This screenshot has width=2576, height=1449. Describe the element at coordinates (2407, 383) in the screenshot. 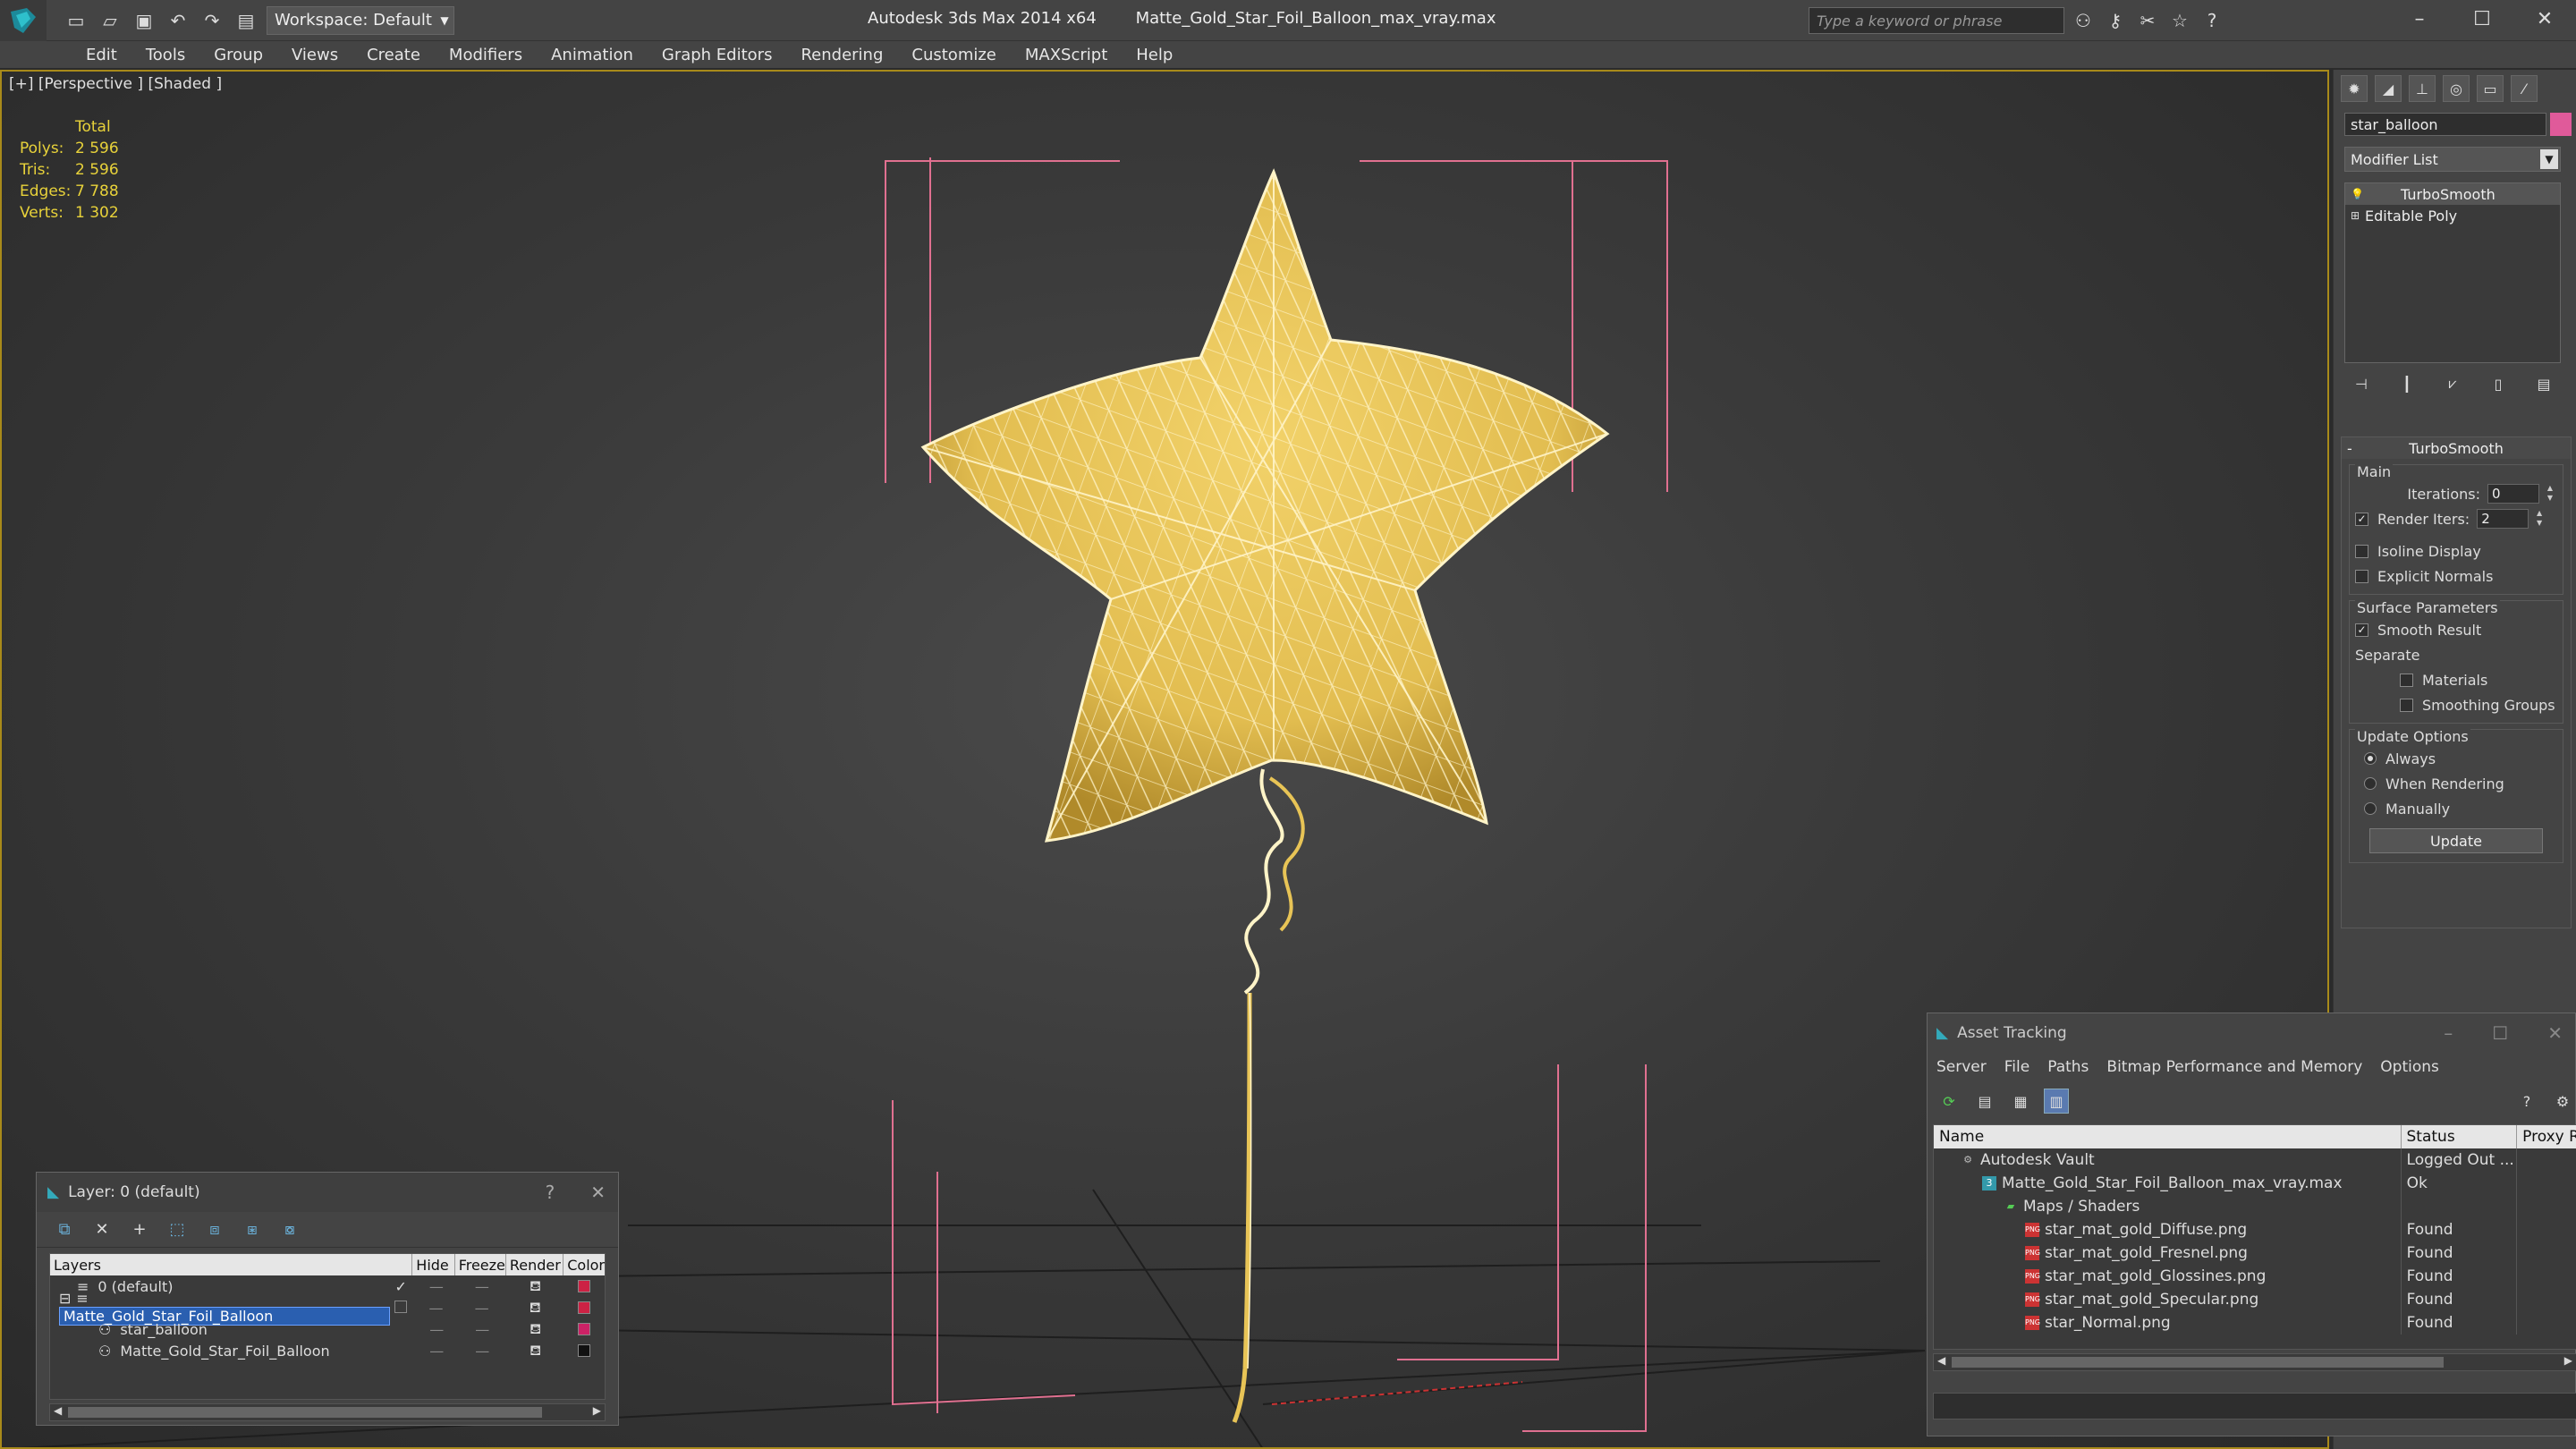

I see `show-end-result-icon: ┃` at that location.